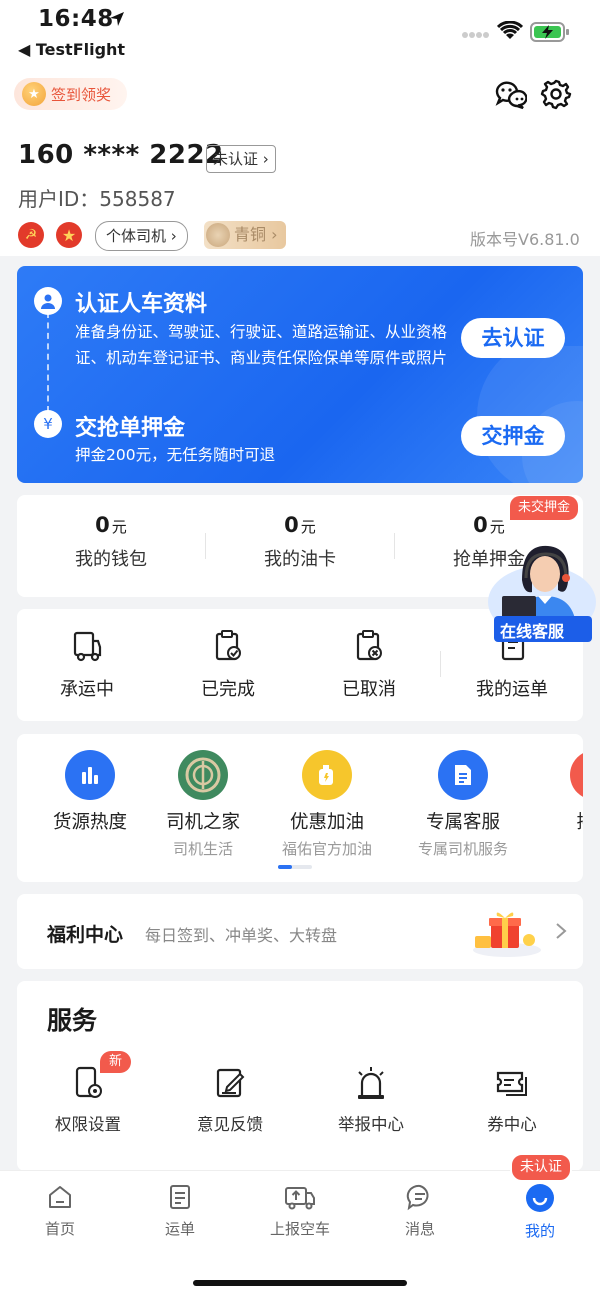 Image resolution: width=600 pixels, height=1300 pixels. Describe the element at coordinates (544, 508) in the screenshot. I see `deposit-unpaid-badge: 未交押金` at that location.